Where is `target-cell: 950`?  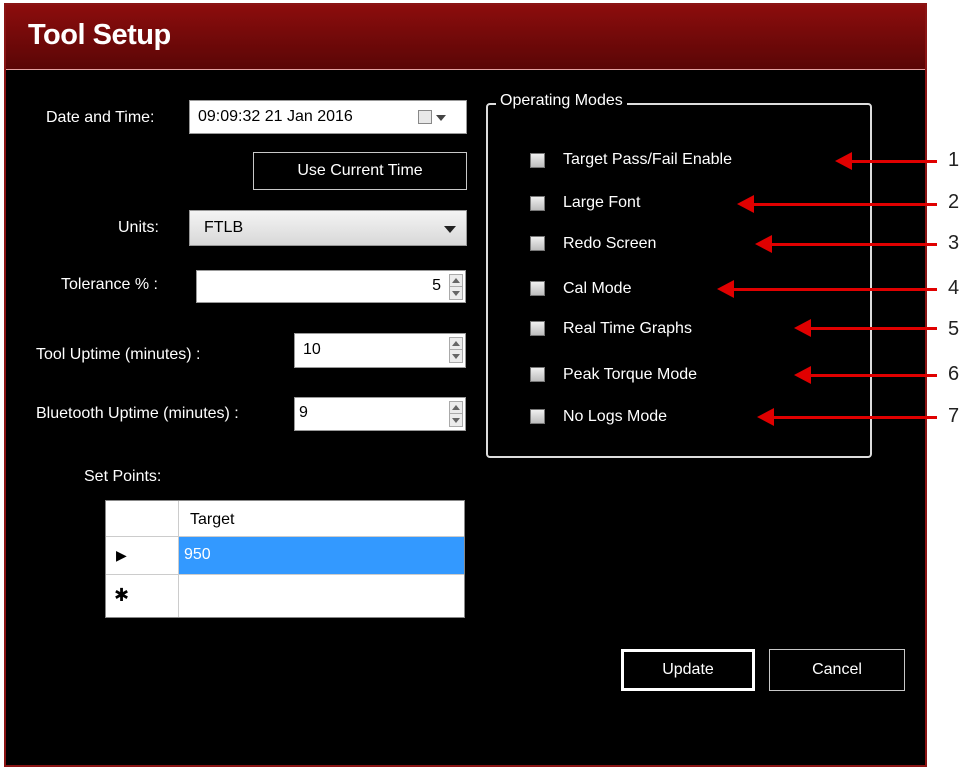 target-cell: 950 is located at coordinates (197, 555).